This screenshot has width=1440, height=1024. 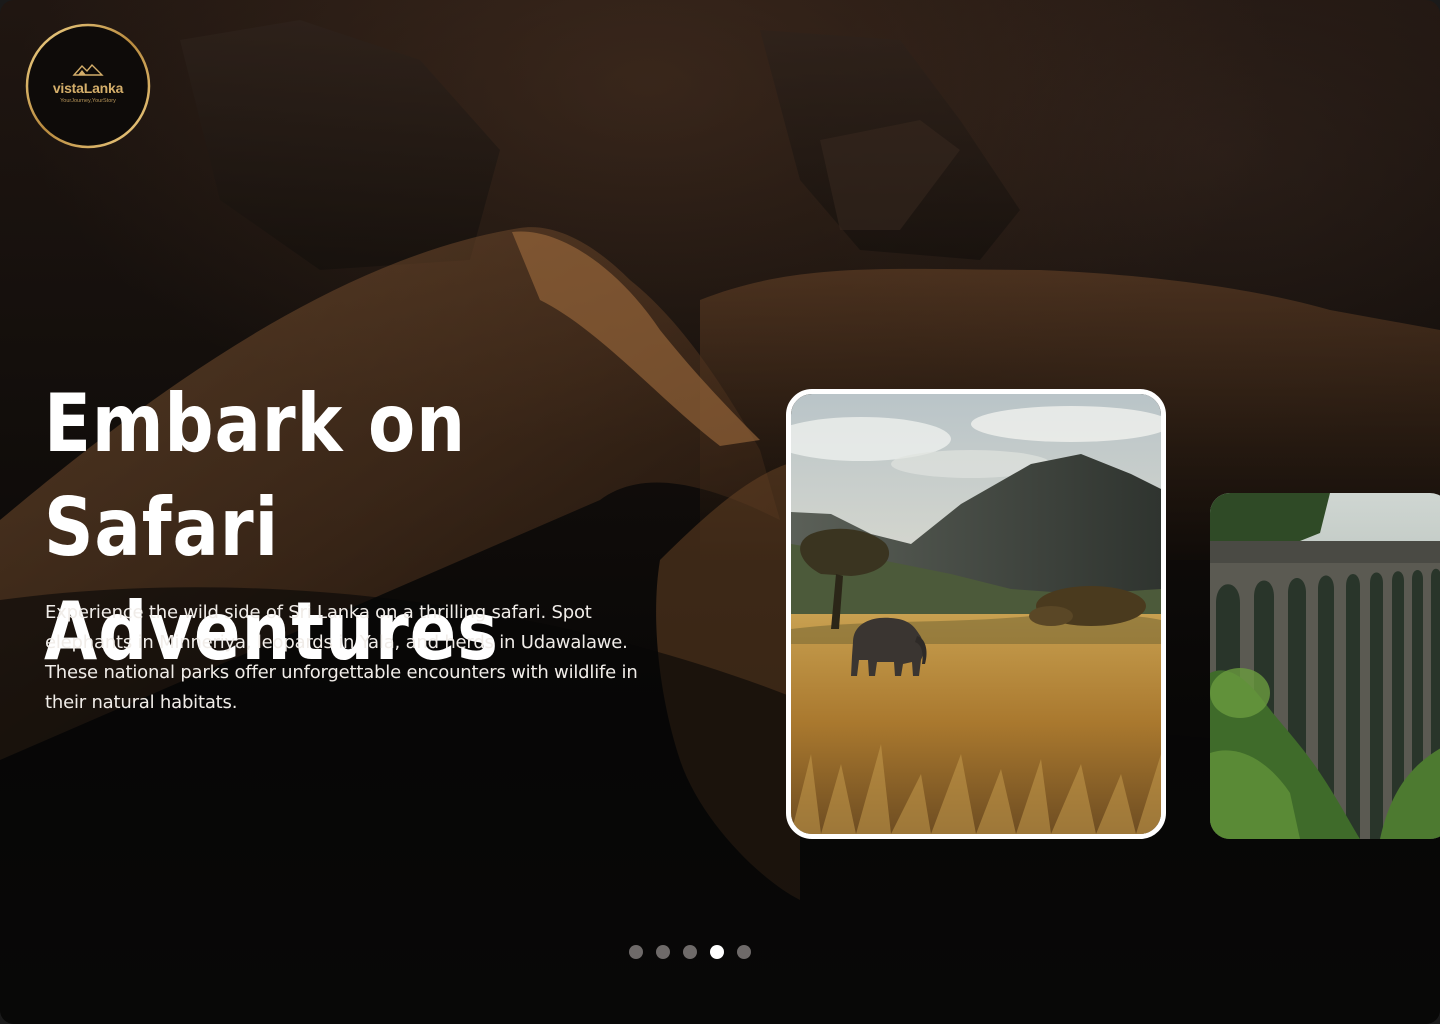 I want to click on arched-bridge-image, so click(x=1325, y=666).